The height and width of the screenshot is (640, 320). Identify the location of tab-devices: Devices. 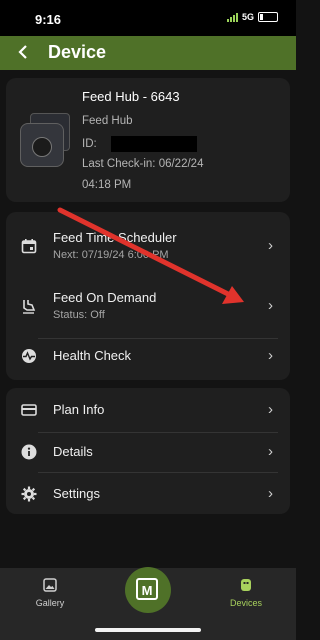
(246, 593).